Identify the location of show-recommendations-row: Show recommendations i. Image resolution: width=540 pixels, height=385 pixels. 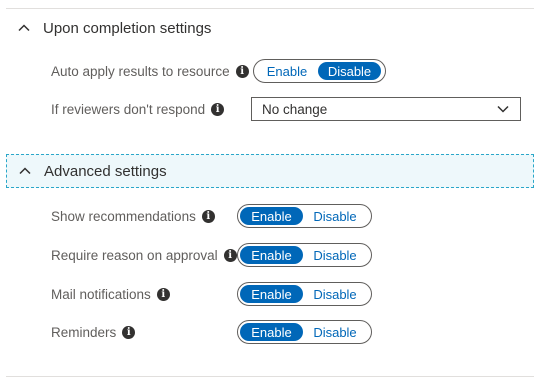
(133, 216).